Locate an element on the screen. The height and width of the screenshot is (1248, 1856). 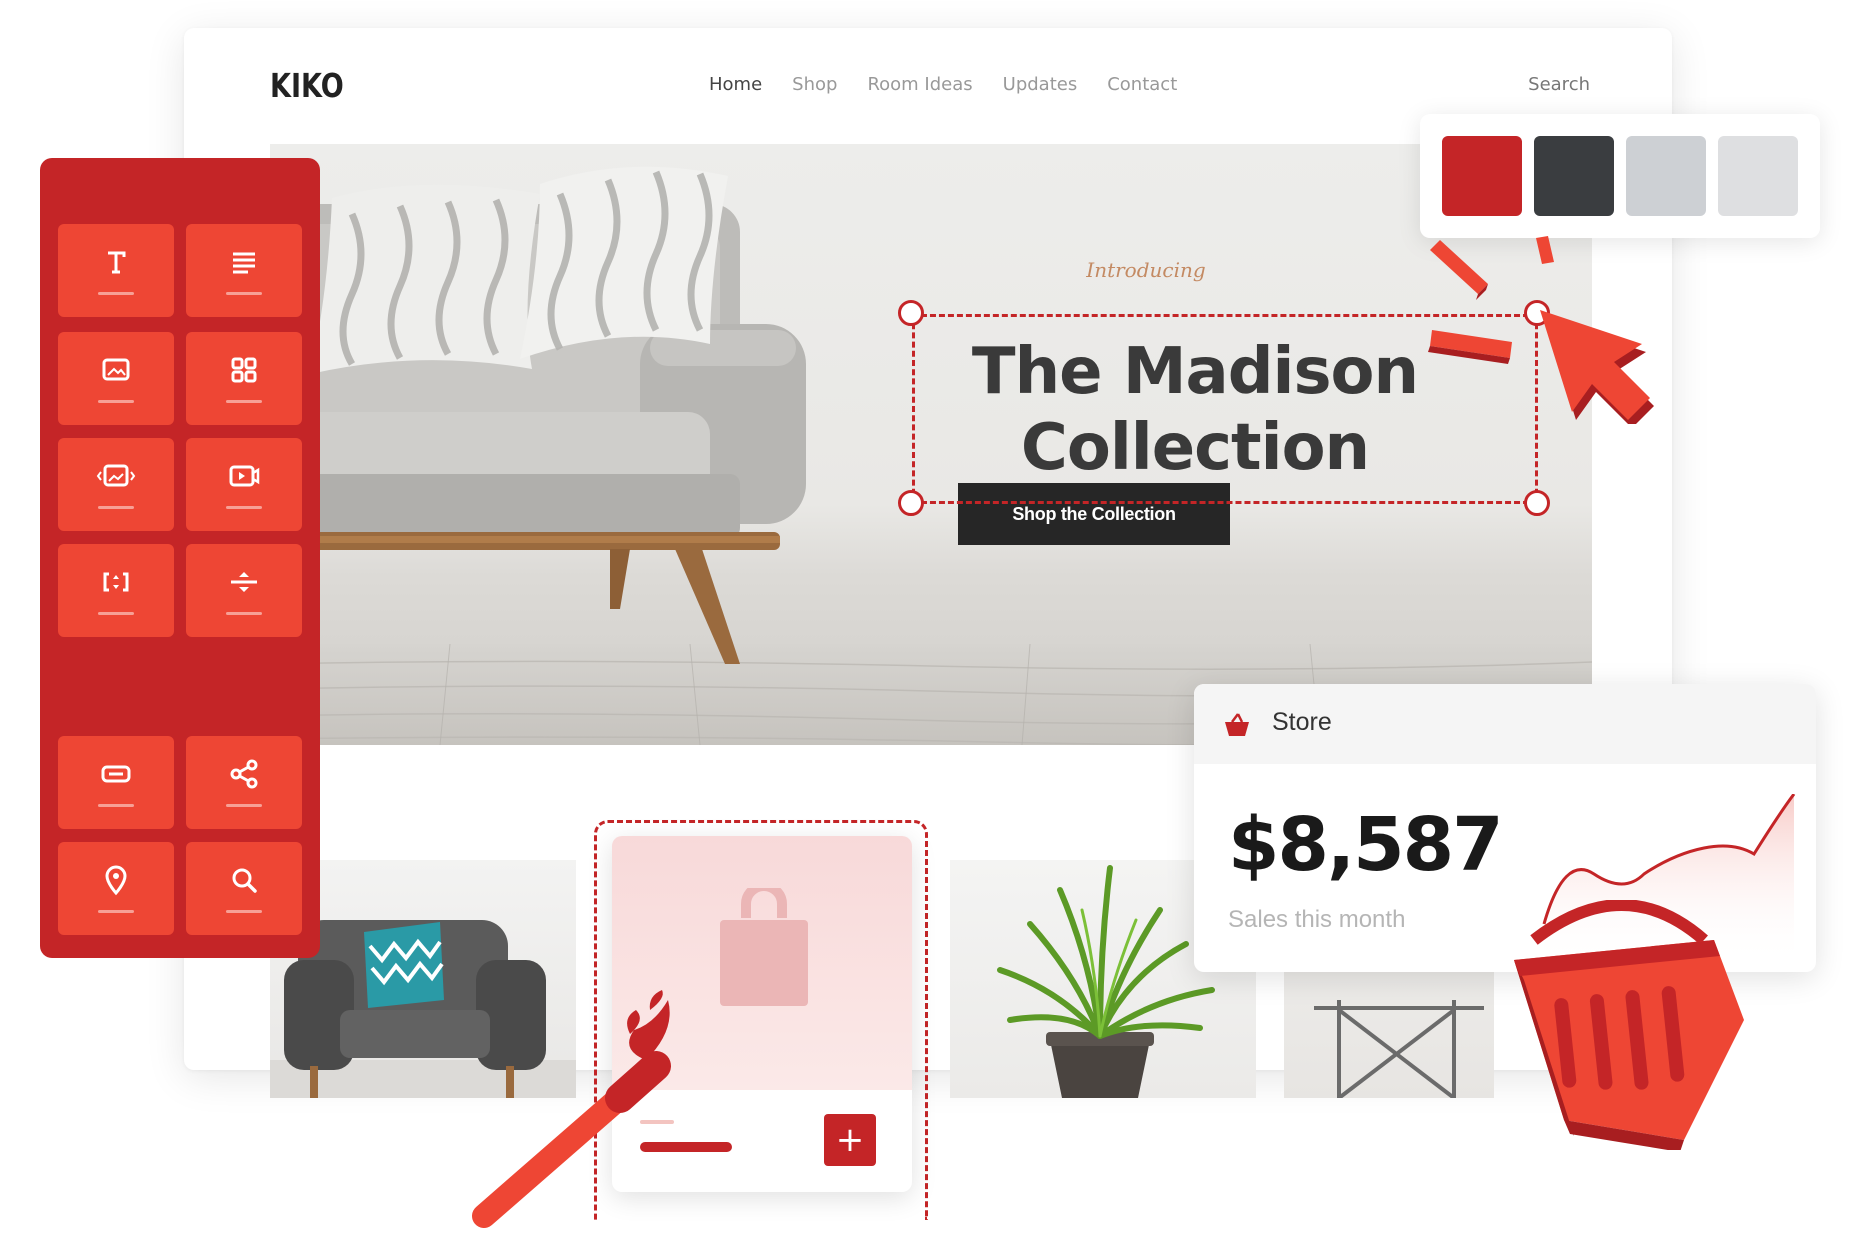
swatch-gray is located at coordinates (1666, 176).